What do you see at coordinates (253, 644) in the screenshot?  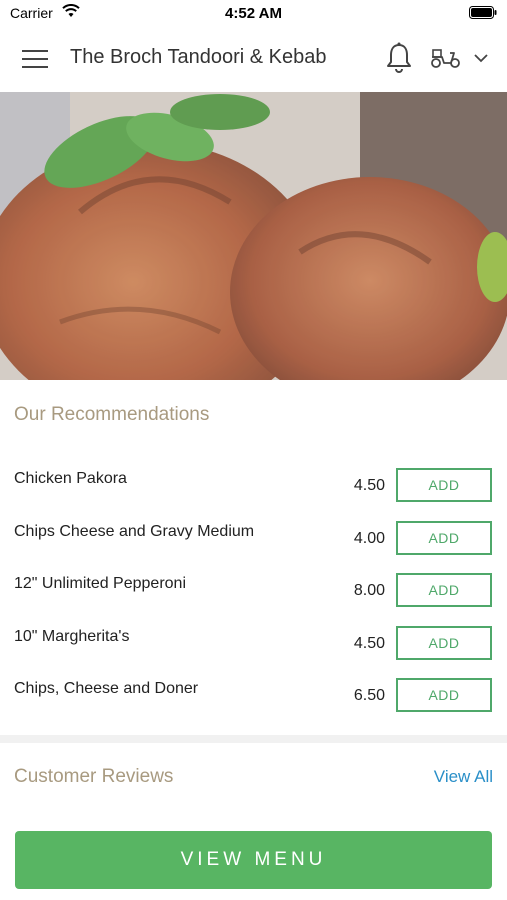 I see `list-item: 10" Margherita's 4.50 ADD` at bounding box center [253, 644].